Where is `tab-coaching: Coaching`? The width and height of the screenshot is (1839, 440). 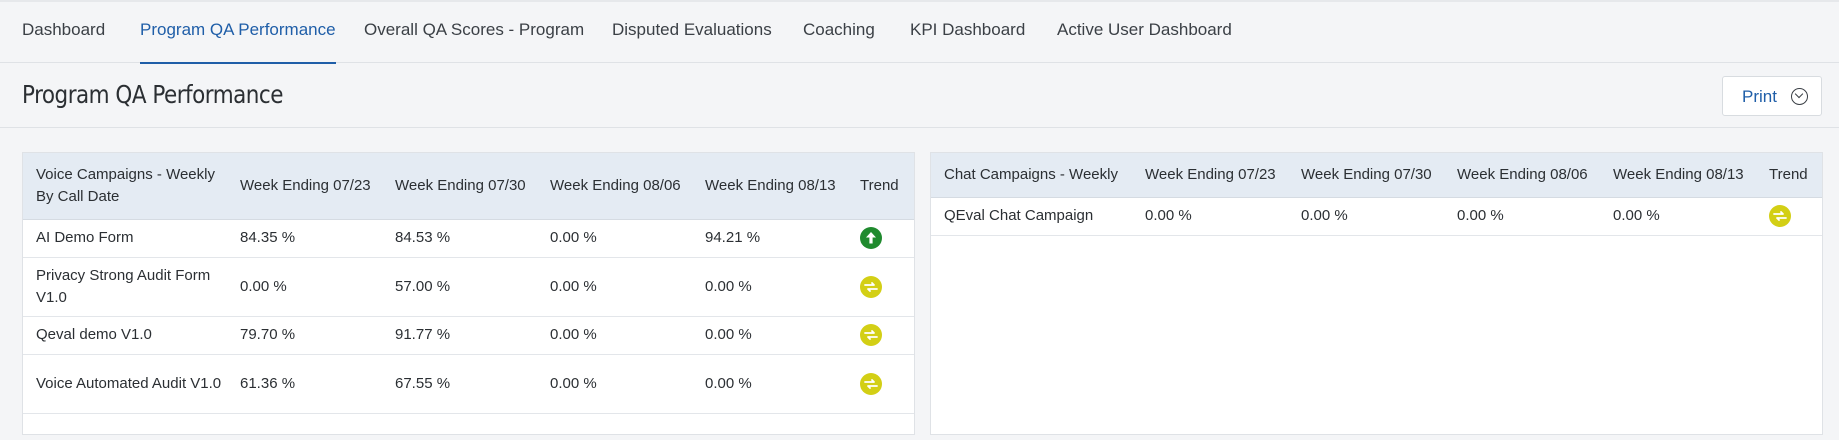
tab-coaching: Coaching is located at coordinates (839, 32).